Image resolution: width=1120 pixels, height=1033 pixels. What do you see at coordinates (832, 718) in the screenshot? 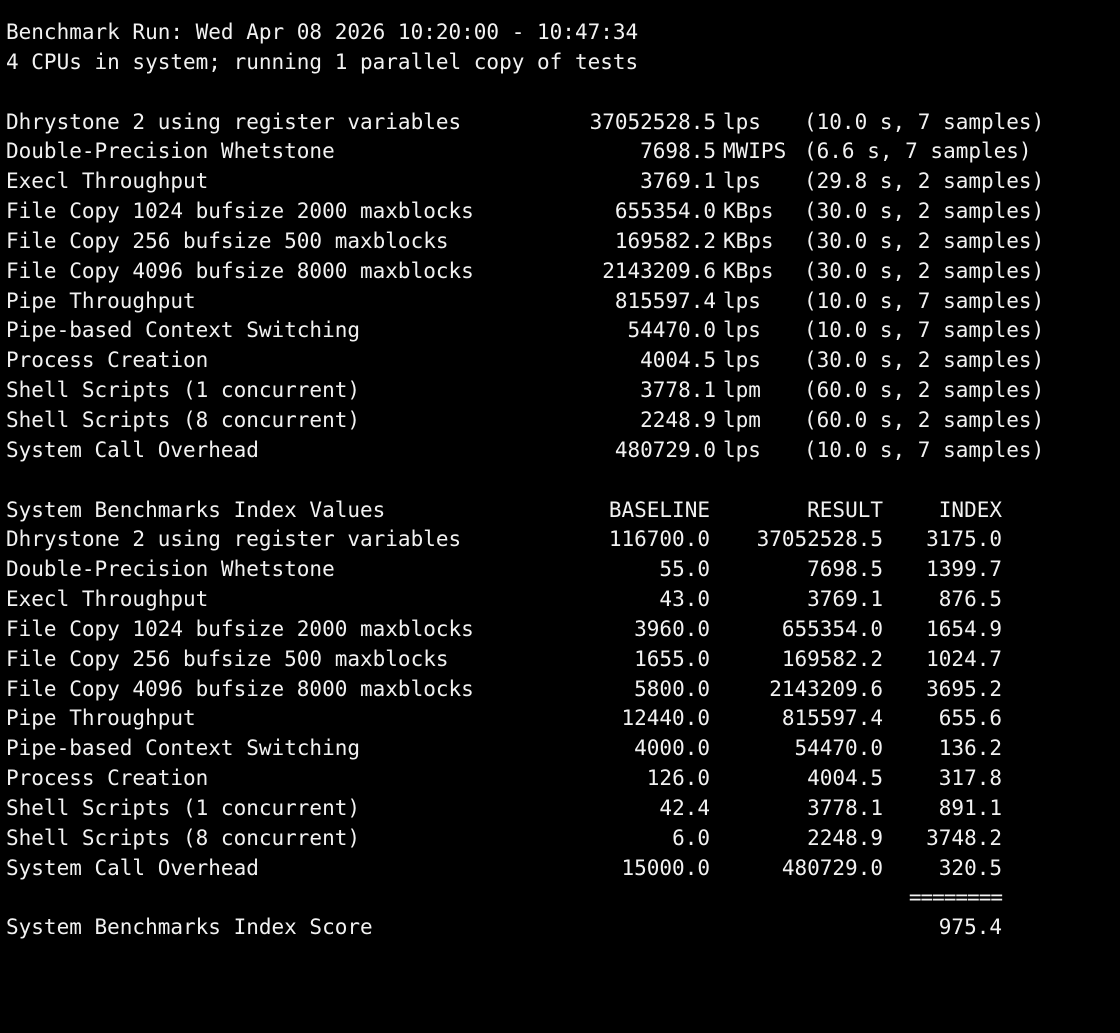
I see `index-result: 815597.4` at bounding box center [832, 718].